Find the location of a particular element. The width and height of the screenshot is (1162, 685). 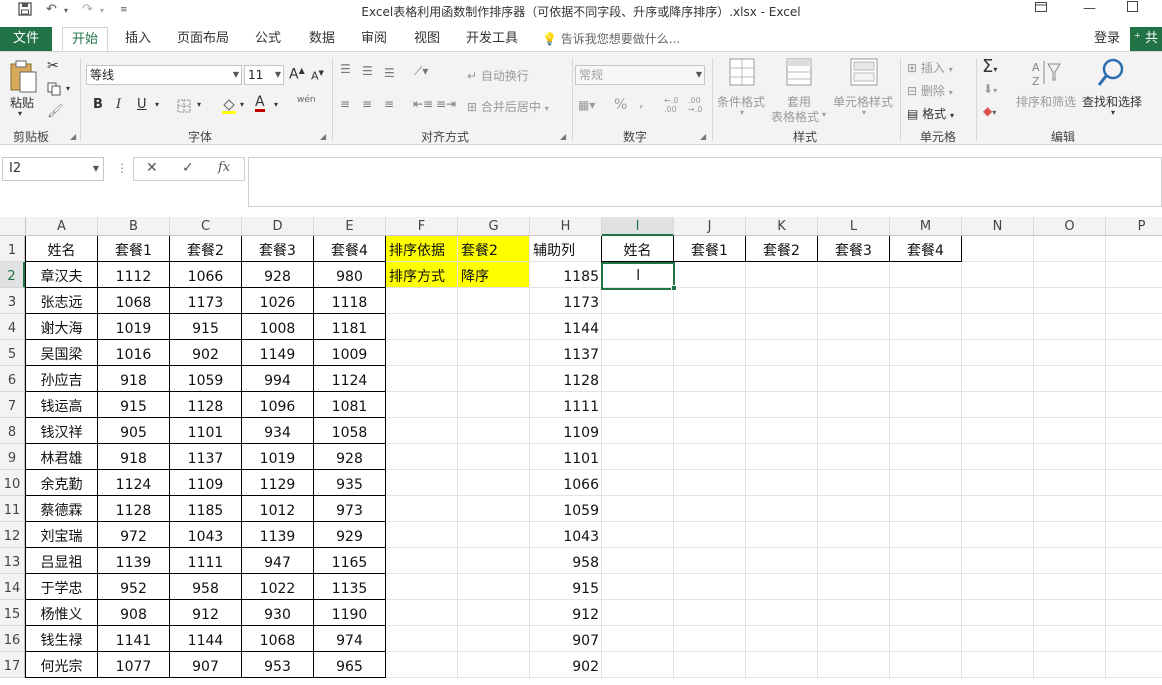

tab-review: 审阅 is located at coordinates (374, 39).